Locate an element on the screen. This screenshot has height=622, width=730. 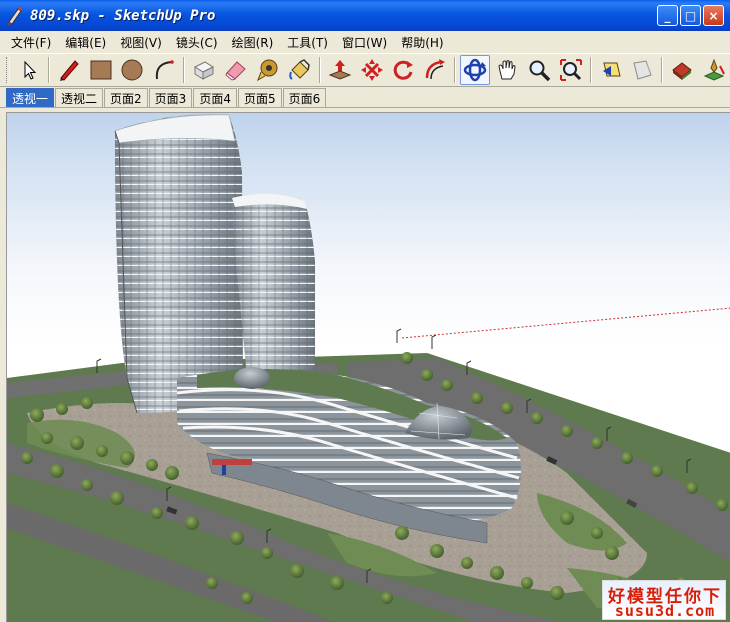
next-view-button is located at coordinates (642, 70).